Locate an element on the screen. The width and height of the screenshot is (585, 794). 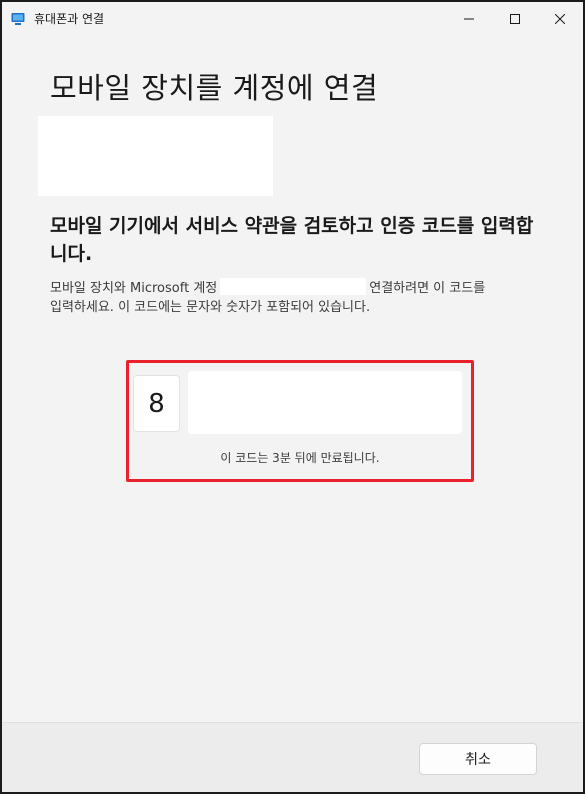
description-text-a: 모바일 장치와 Microsoft 계정 is located at coordinates (134, 288).